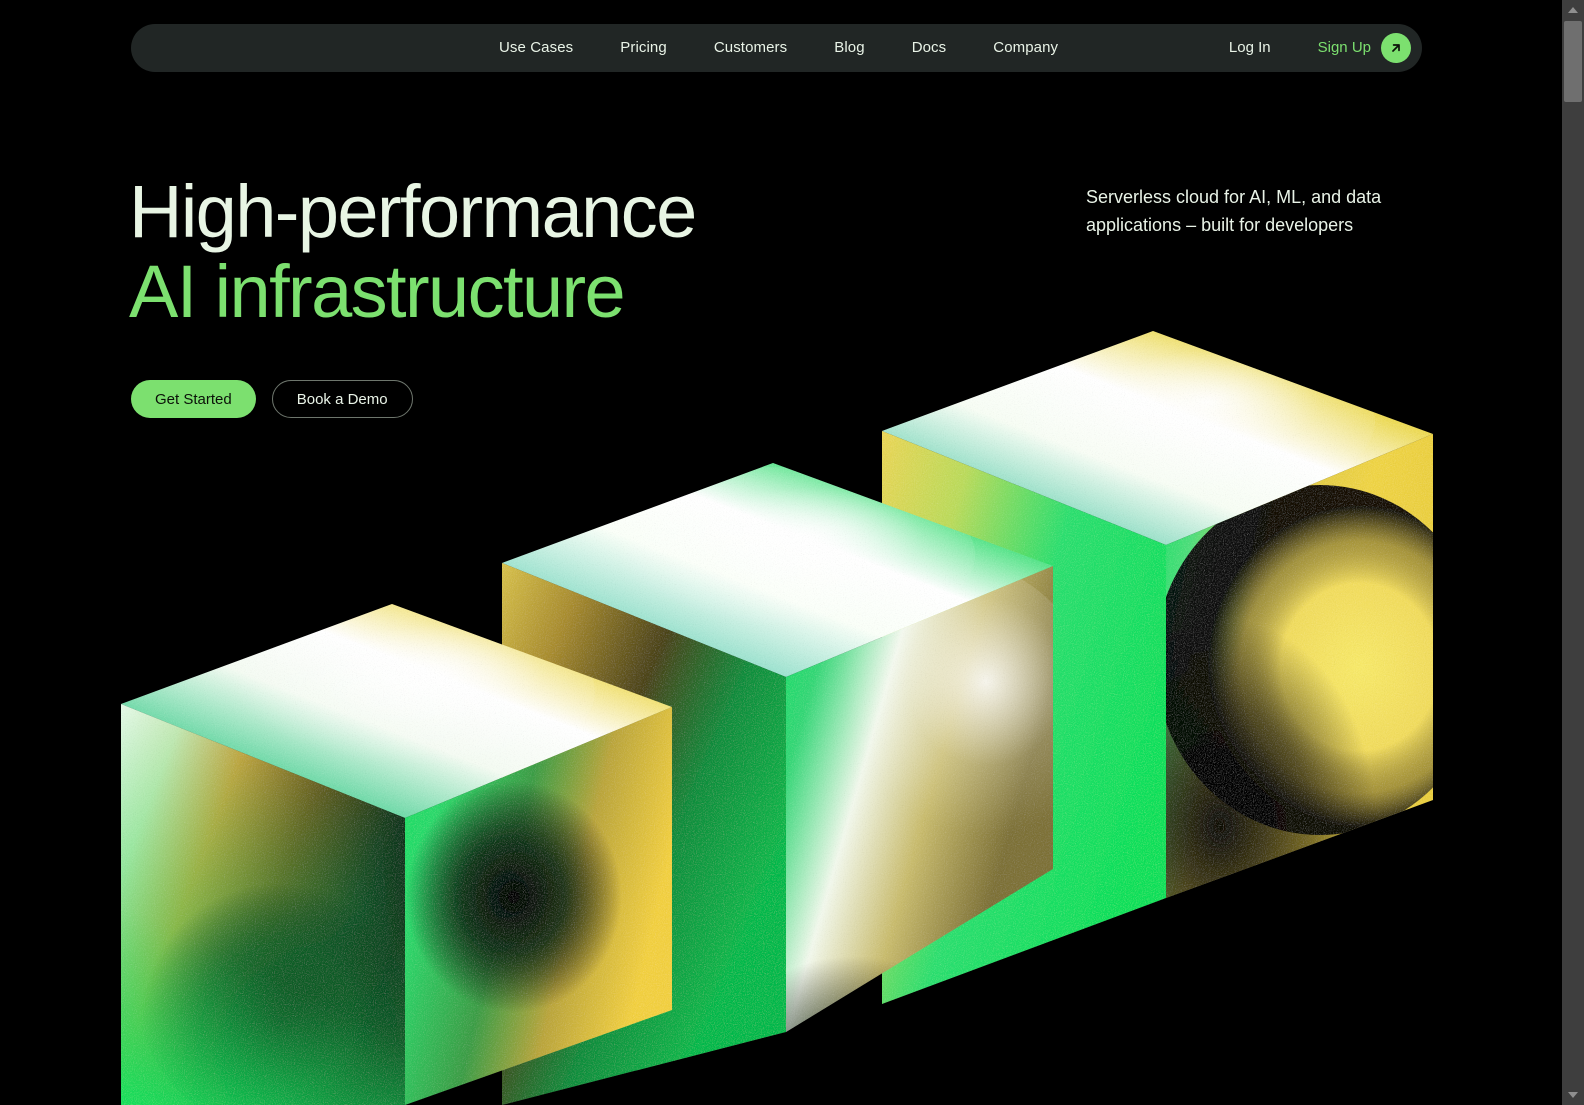 The height and width of the screenshot is (1105, 1584). Describe the element at coordinates (342, 399) in the screenshot. I see `book-a-demo-button: Book a Demo` at that location.